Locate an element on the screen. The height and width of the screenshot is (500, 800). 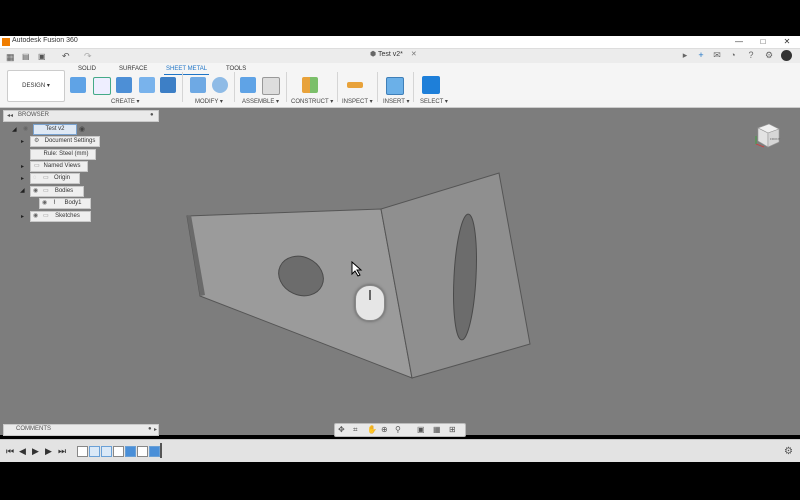
press-pull-icon is located at coordinates (198, 85).